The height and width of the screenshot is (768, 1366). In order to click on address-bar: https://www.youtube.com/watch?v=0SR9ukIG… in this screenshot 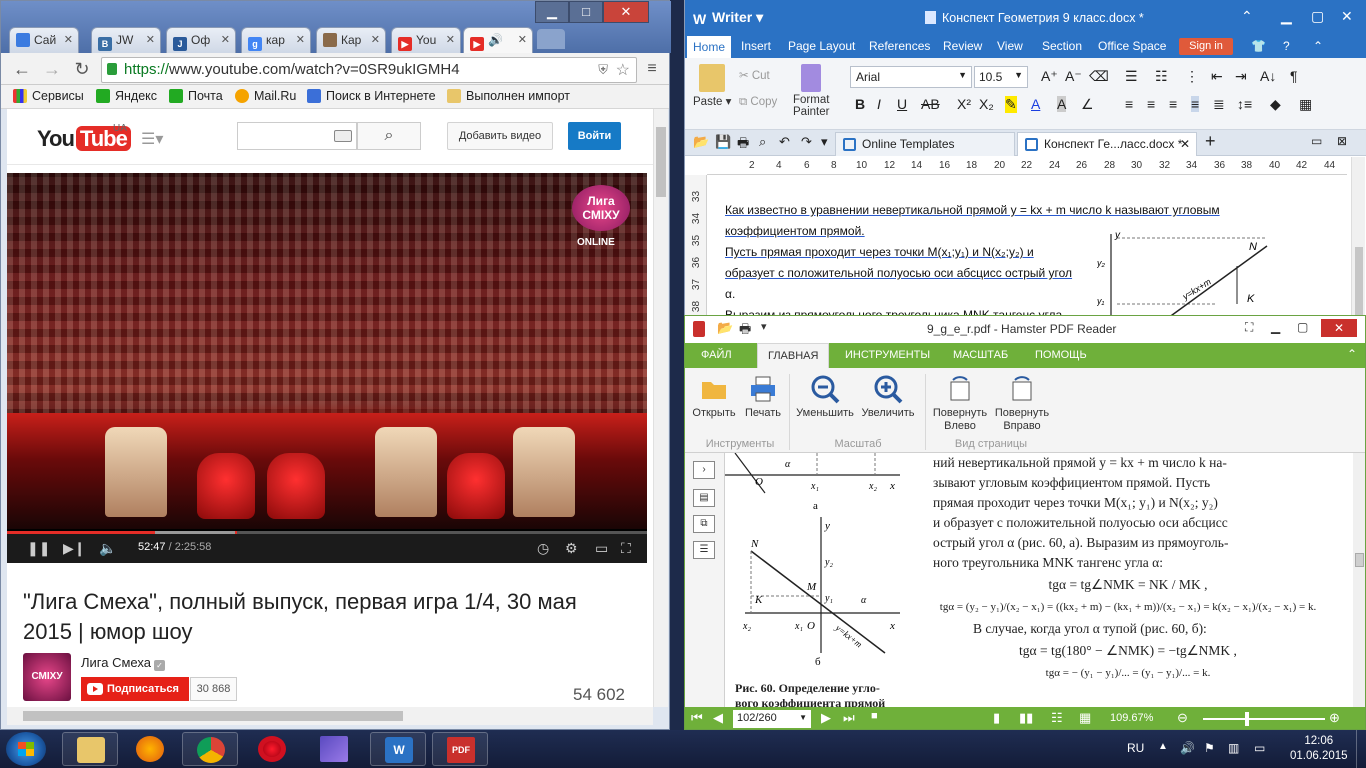, I will do `click(369, 70)`.